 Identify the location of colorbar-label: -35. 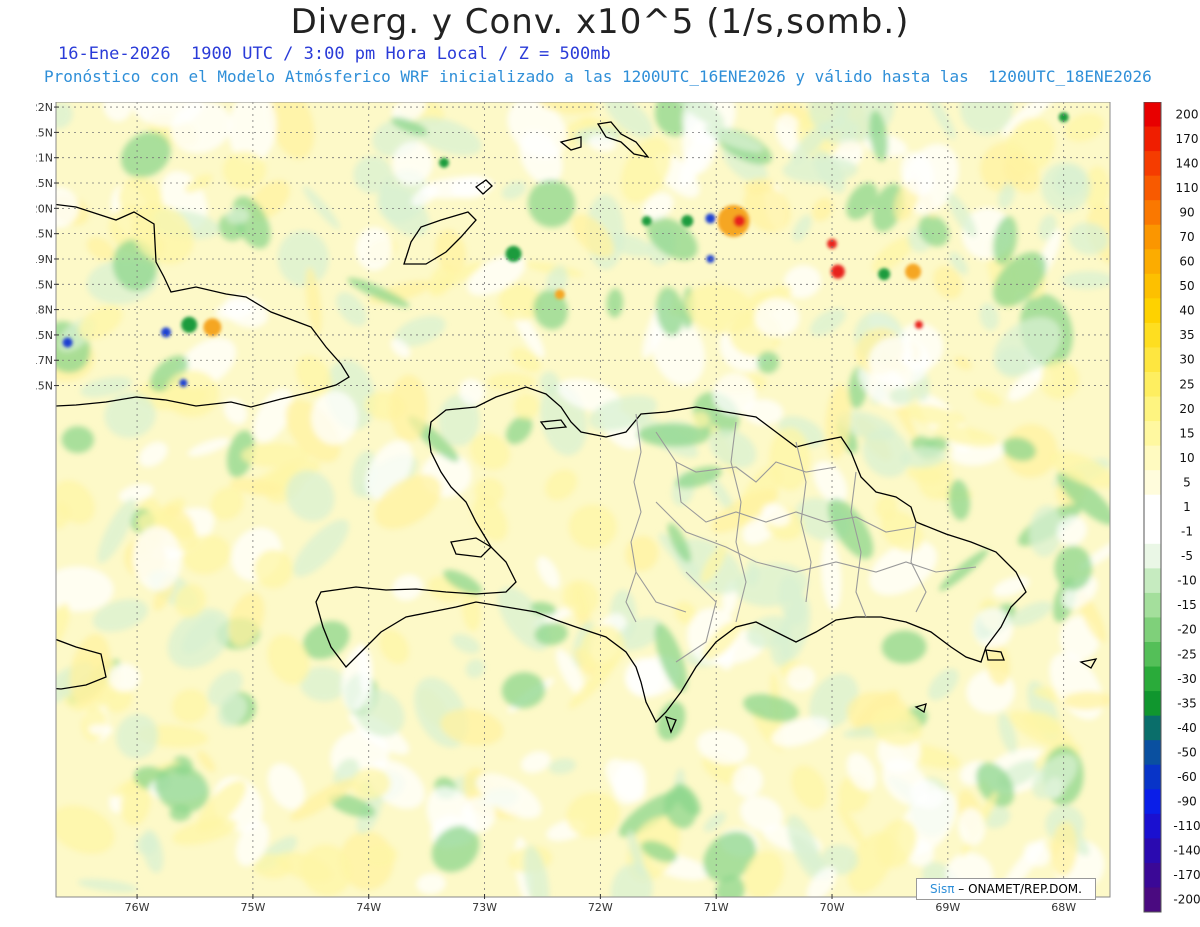
(1187, 703).